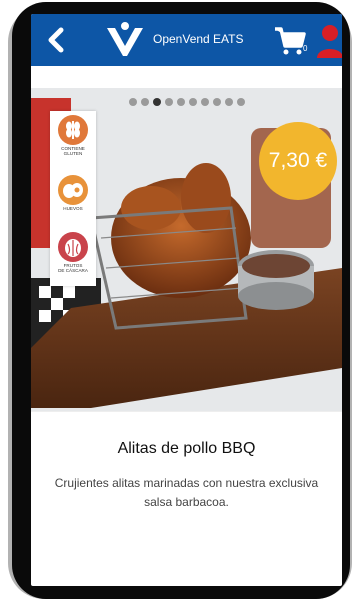 The image size is (356, 601). What do you see at coordinates (298, 161) in the screenshot?
I see `price-badge: 7,30 €` at bounding box center [298, 161].